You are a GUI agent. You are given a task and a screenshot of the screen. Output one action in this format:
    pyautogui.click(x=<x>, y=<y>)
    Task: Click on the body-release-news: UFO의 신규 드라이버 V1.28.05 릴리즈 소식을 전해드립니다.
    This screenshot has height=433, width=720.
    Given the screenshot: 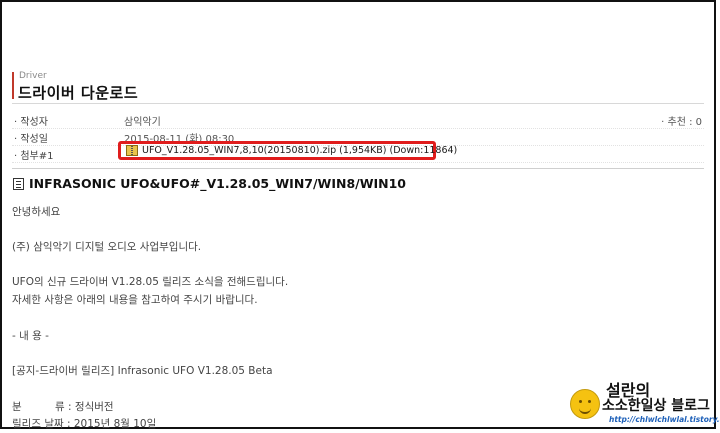 What is the action you would take?
    pyautogui.click(x=150, y=282)
    